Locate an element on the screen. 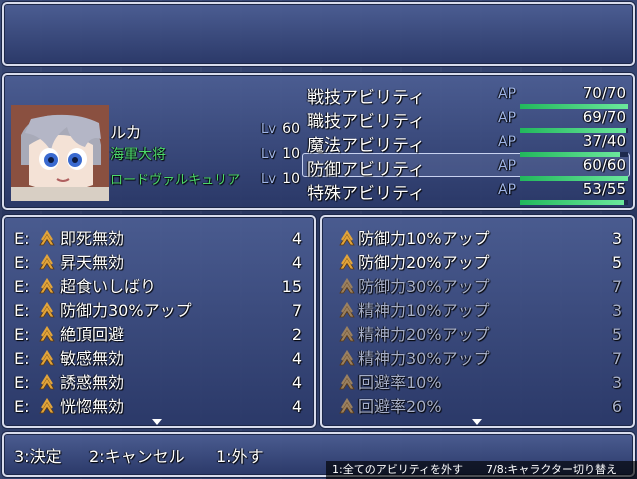  available-ability-item: 精神力10%アップ 3 is located at coordinates (481, 311).